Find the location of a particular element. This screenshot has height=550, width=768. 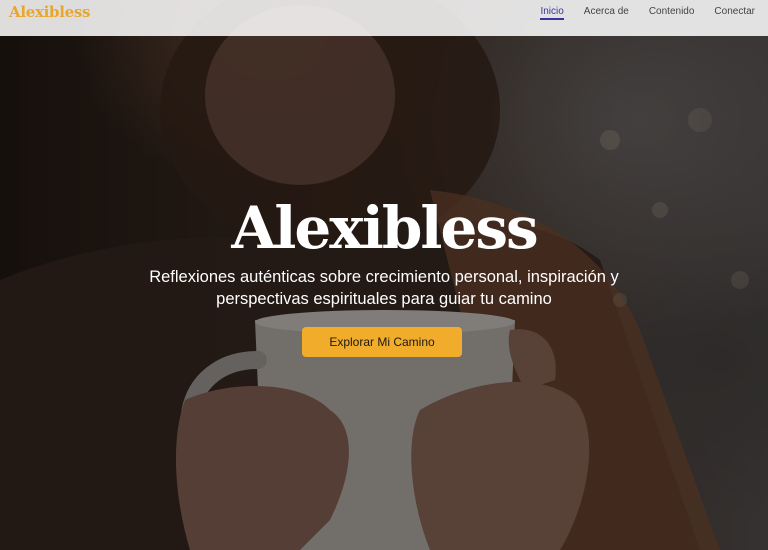

nav-link-inicio: Inicio is located at coordinates (552, 10).